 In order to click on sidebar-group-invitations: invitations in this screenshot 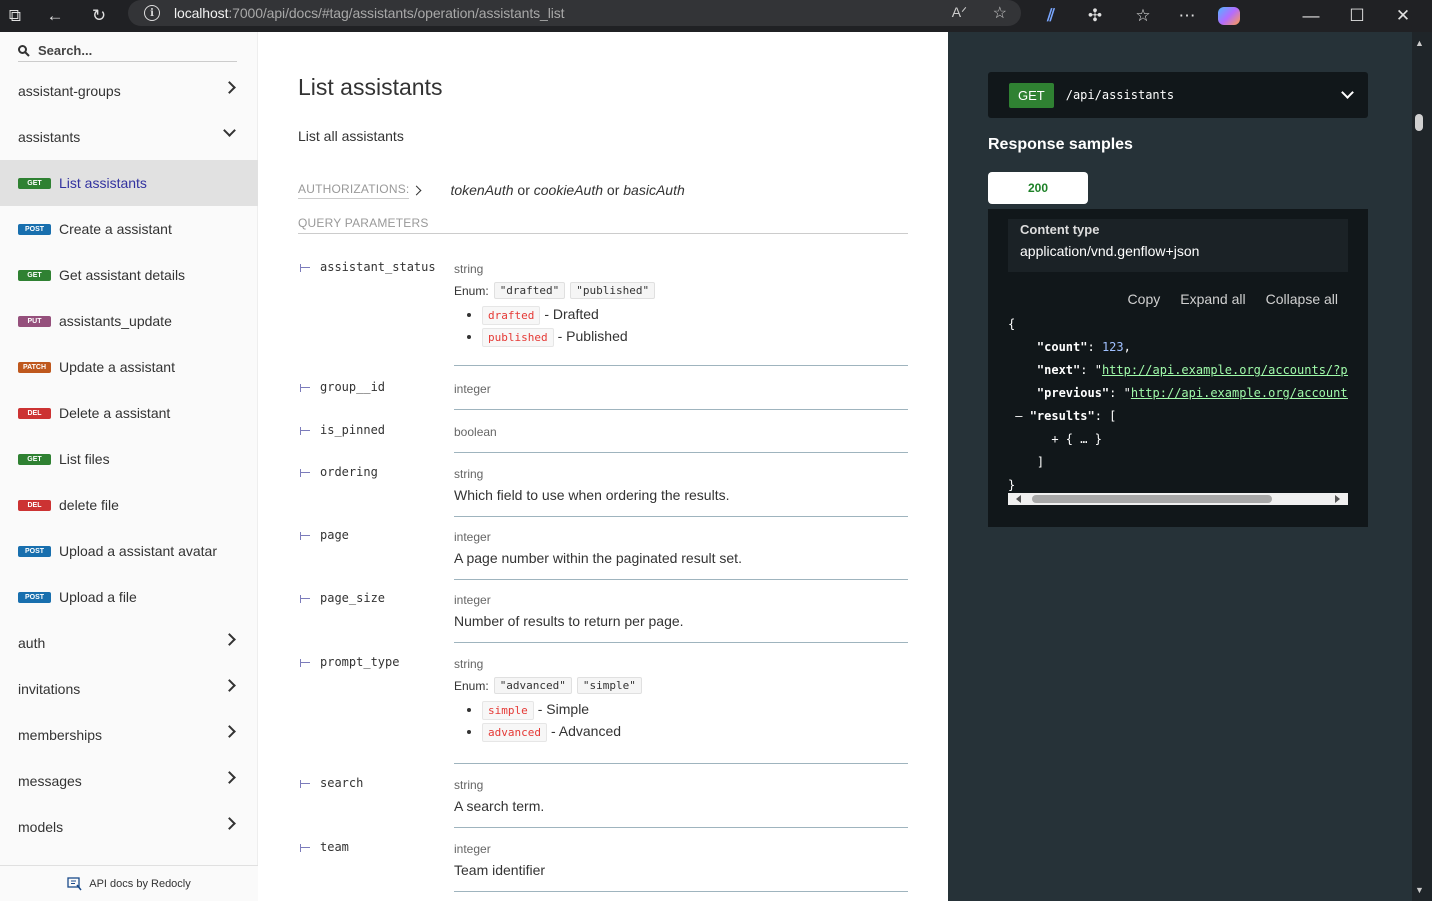, I will do `click(129, 689)`.